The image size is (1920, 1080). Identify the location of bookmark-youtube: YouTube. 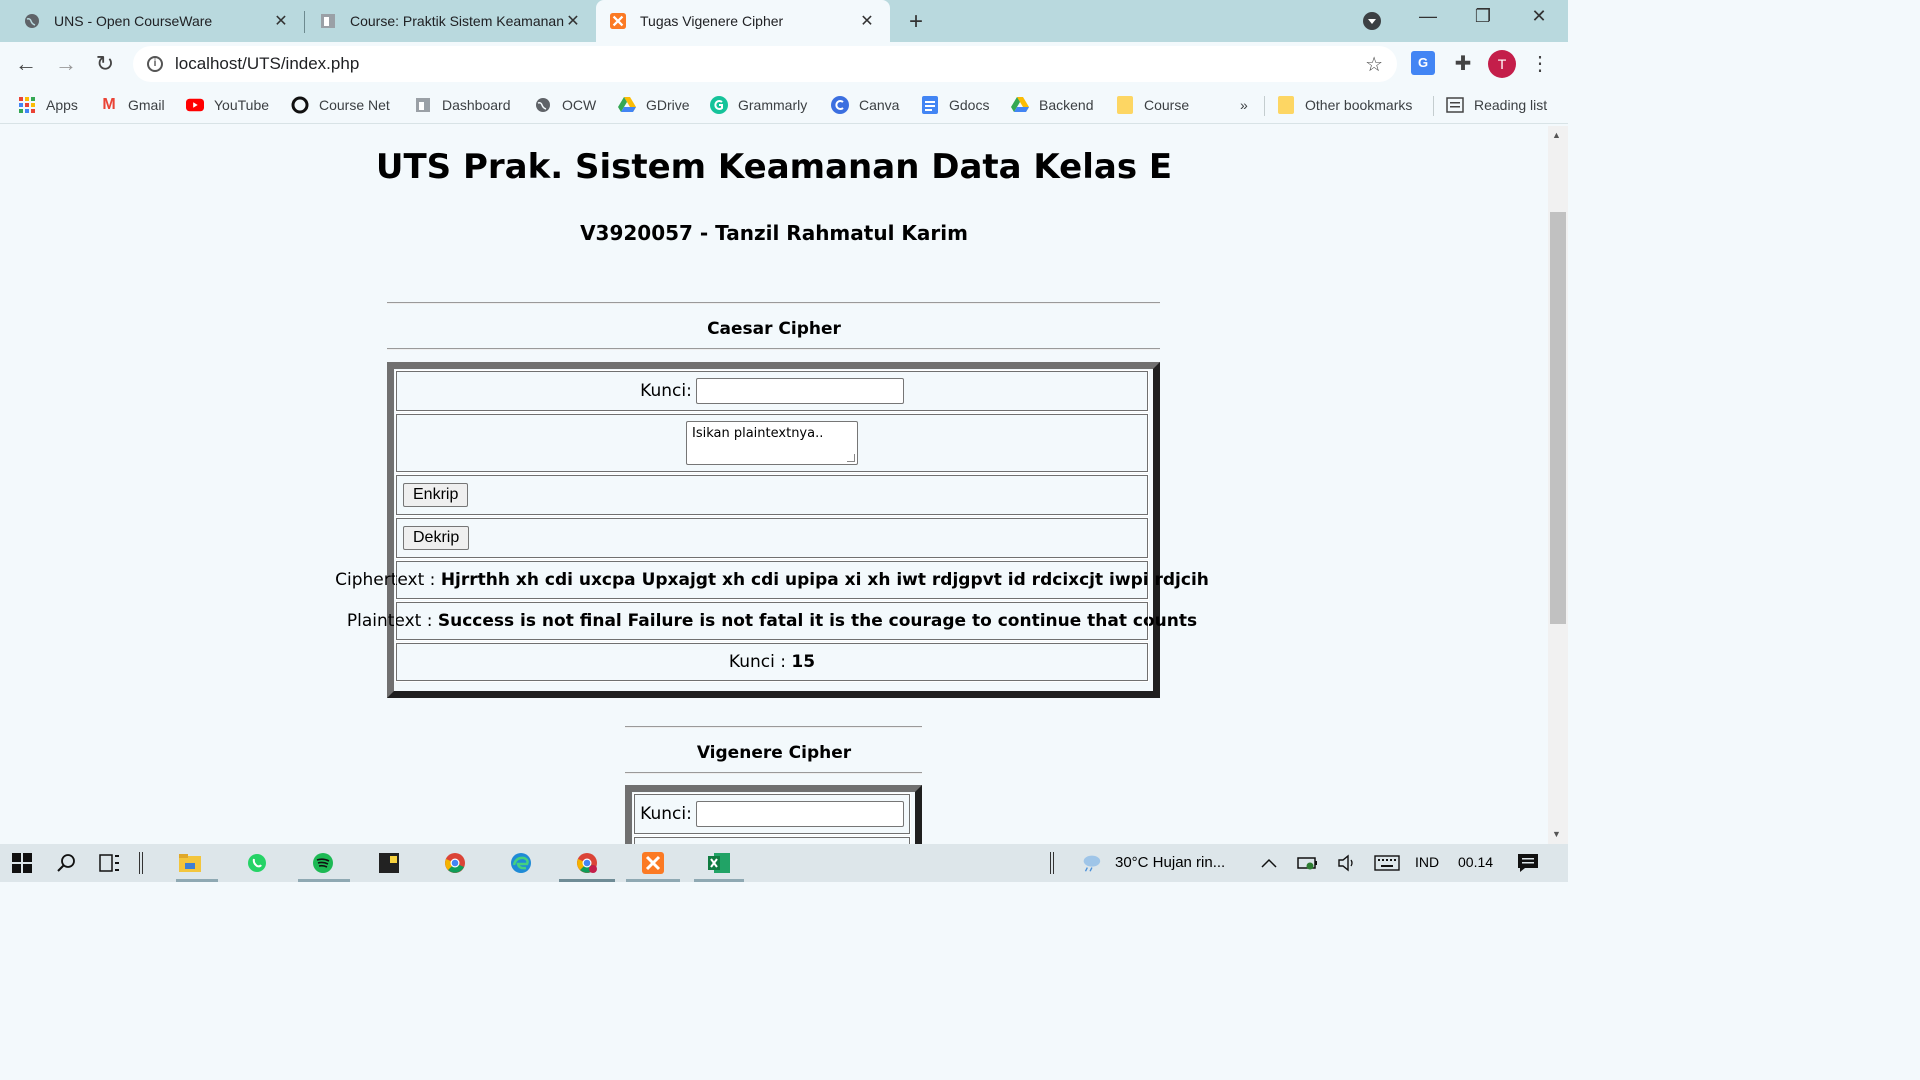
(227, 105).